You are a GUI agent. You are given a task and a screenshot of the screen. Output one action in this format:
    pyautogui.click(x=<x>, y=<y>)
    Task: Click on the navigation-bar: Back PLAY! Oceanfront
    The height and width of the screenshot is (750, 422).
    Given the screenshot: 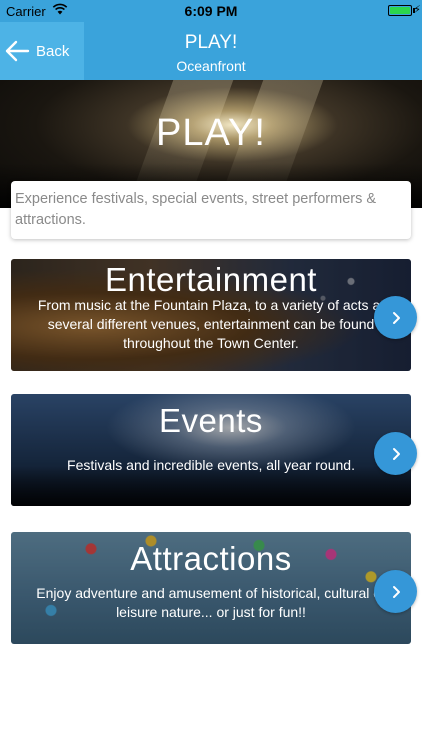 What is the action you would take?
    pyautogui.click(x=211, y=51)
    